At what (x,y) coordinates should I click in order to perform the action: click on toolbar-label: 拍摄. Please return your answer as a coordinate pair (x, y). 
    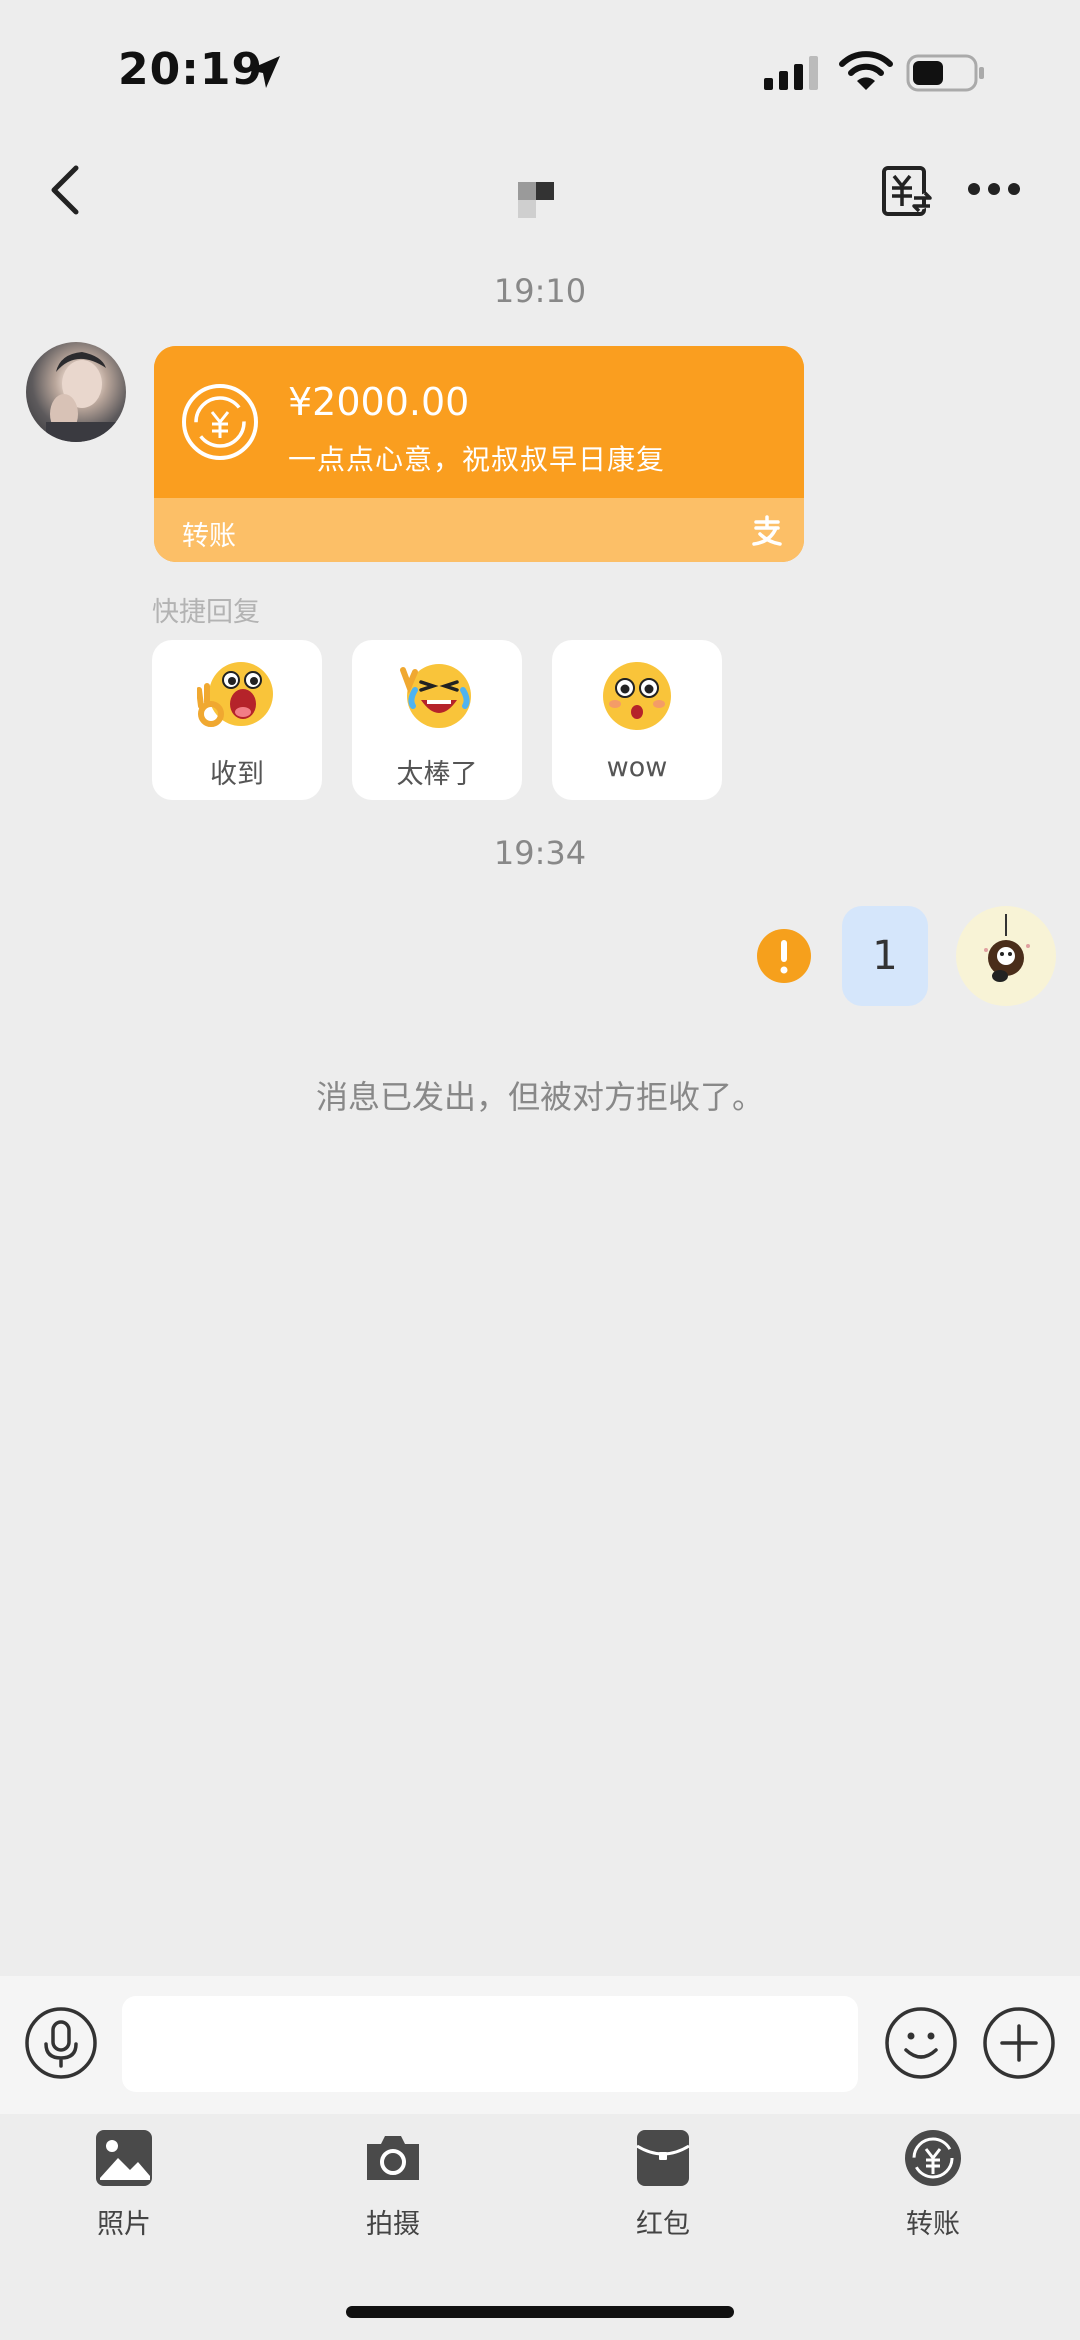
    Looking at the image, I should click on (393, 2224).